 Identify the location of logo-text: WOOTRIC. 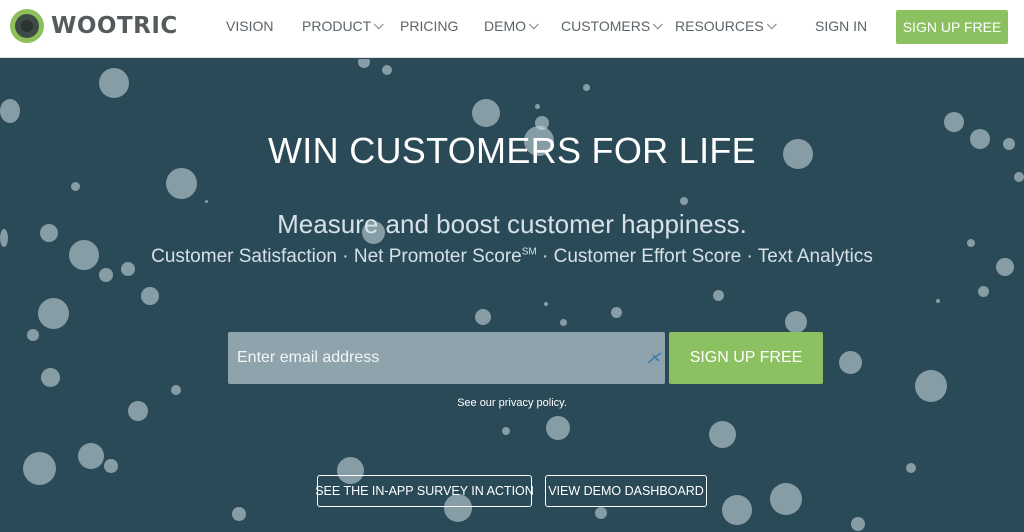
(114, 26).